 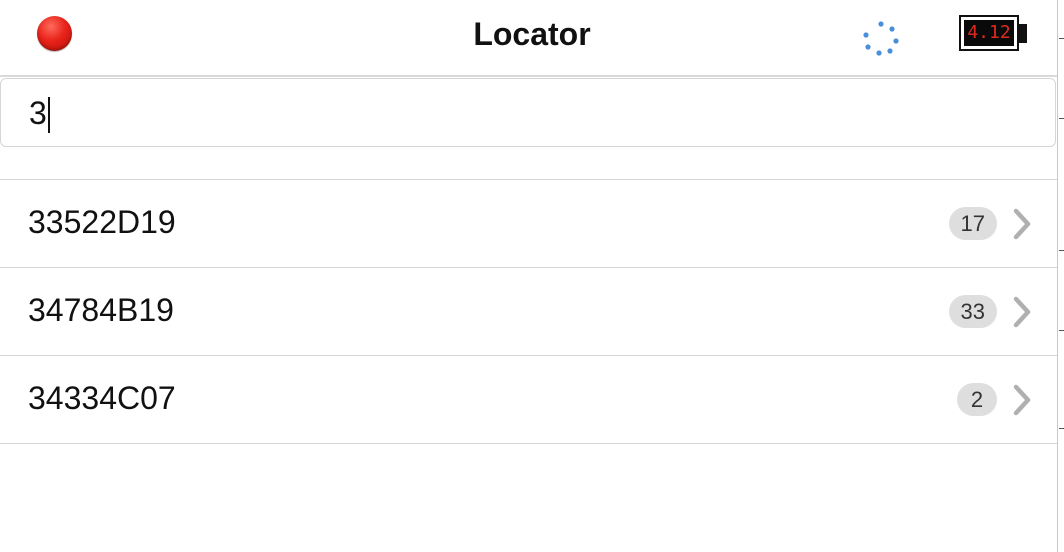 I want to click on text-caret, so click(x=49, y=115).